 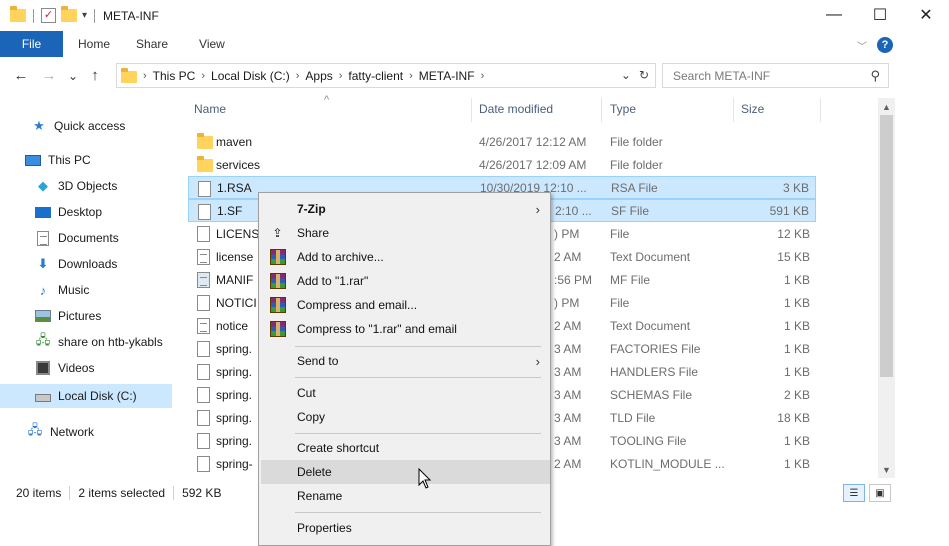 What do you see at coordinates (447, 76) in the screenshot?
I see `breadcrumb-meta-inf: META-INF` at bounding box center [447, 76].